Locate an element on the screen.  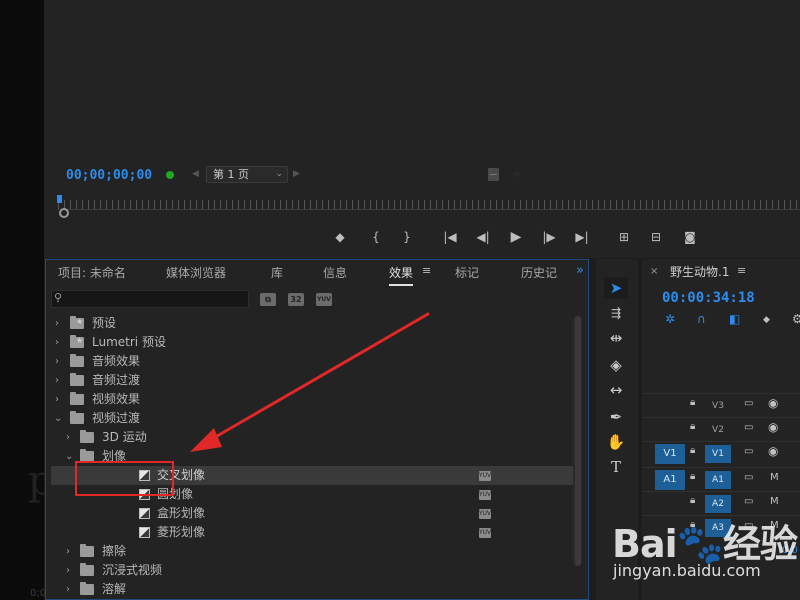
tab-markers: 标记 is located at coordinates (467, 272).